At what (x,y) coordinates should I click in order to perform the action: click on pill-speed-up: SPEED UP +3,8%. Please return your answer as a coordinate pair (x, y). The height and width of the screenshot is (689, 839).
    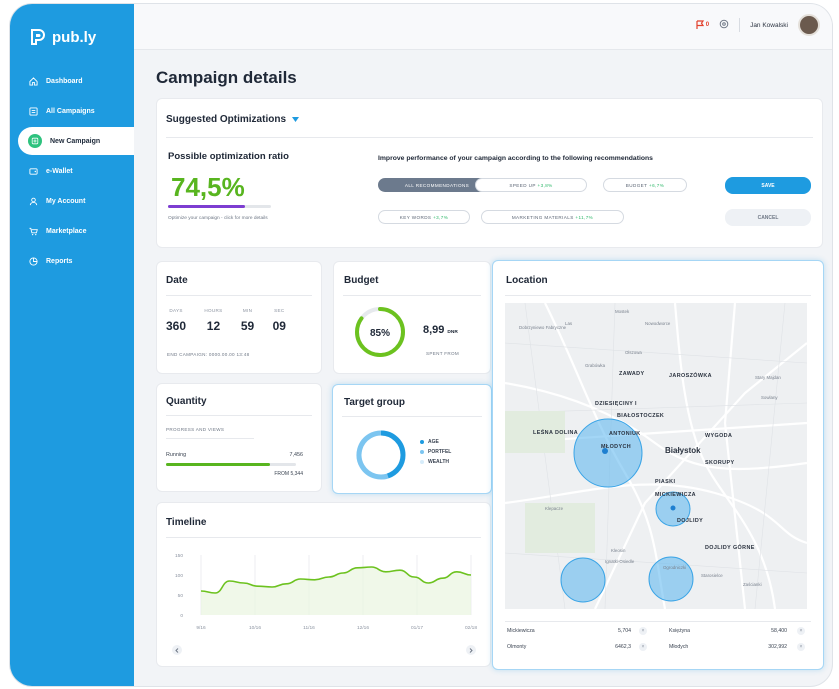
    Looking at the image, I should click on (531, 185).